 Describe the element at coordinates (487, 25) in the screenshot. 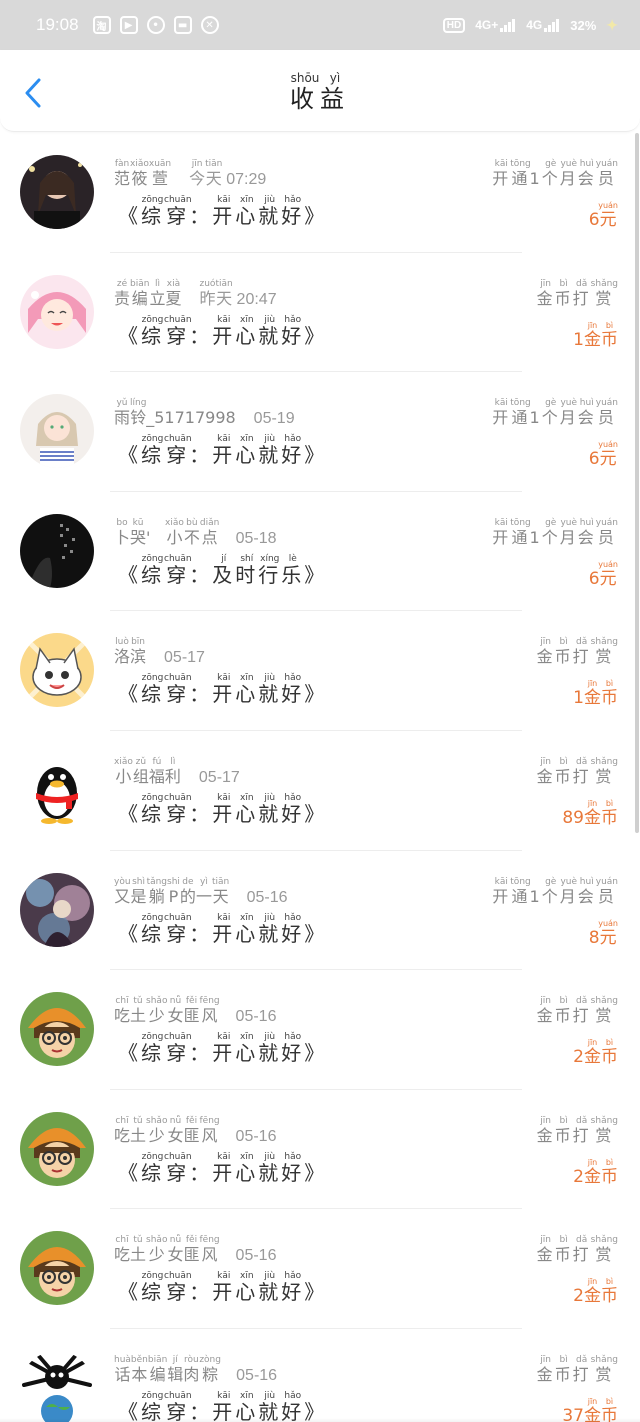

I see `network-label-1: 4G+` at that location.